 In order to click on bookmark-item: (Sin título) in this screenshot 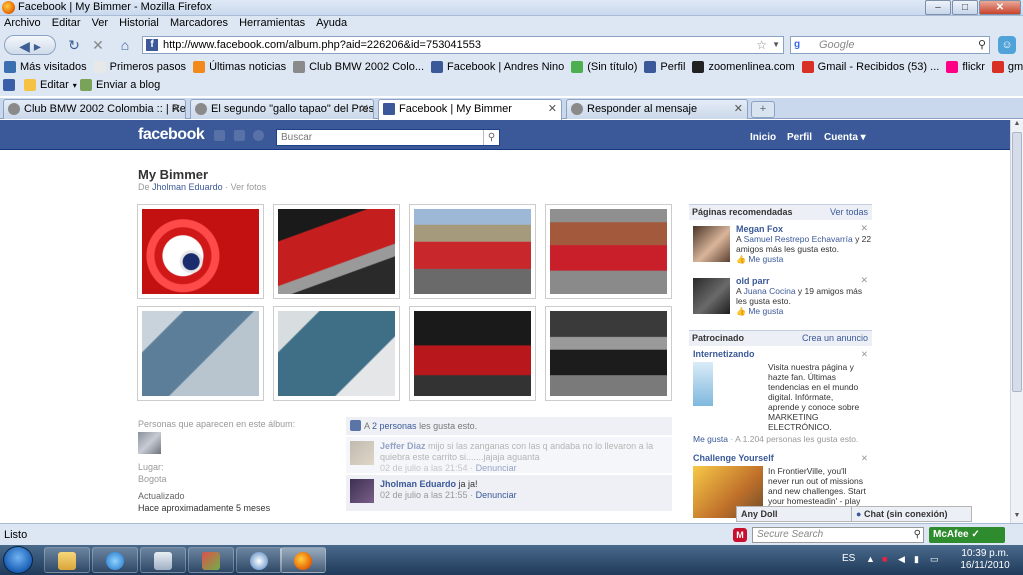, I will do `click(604, 67)`.